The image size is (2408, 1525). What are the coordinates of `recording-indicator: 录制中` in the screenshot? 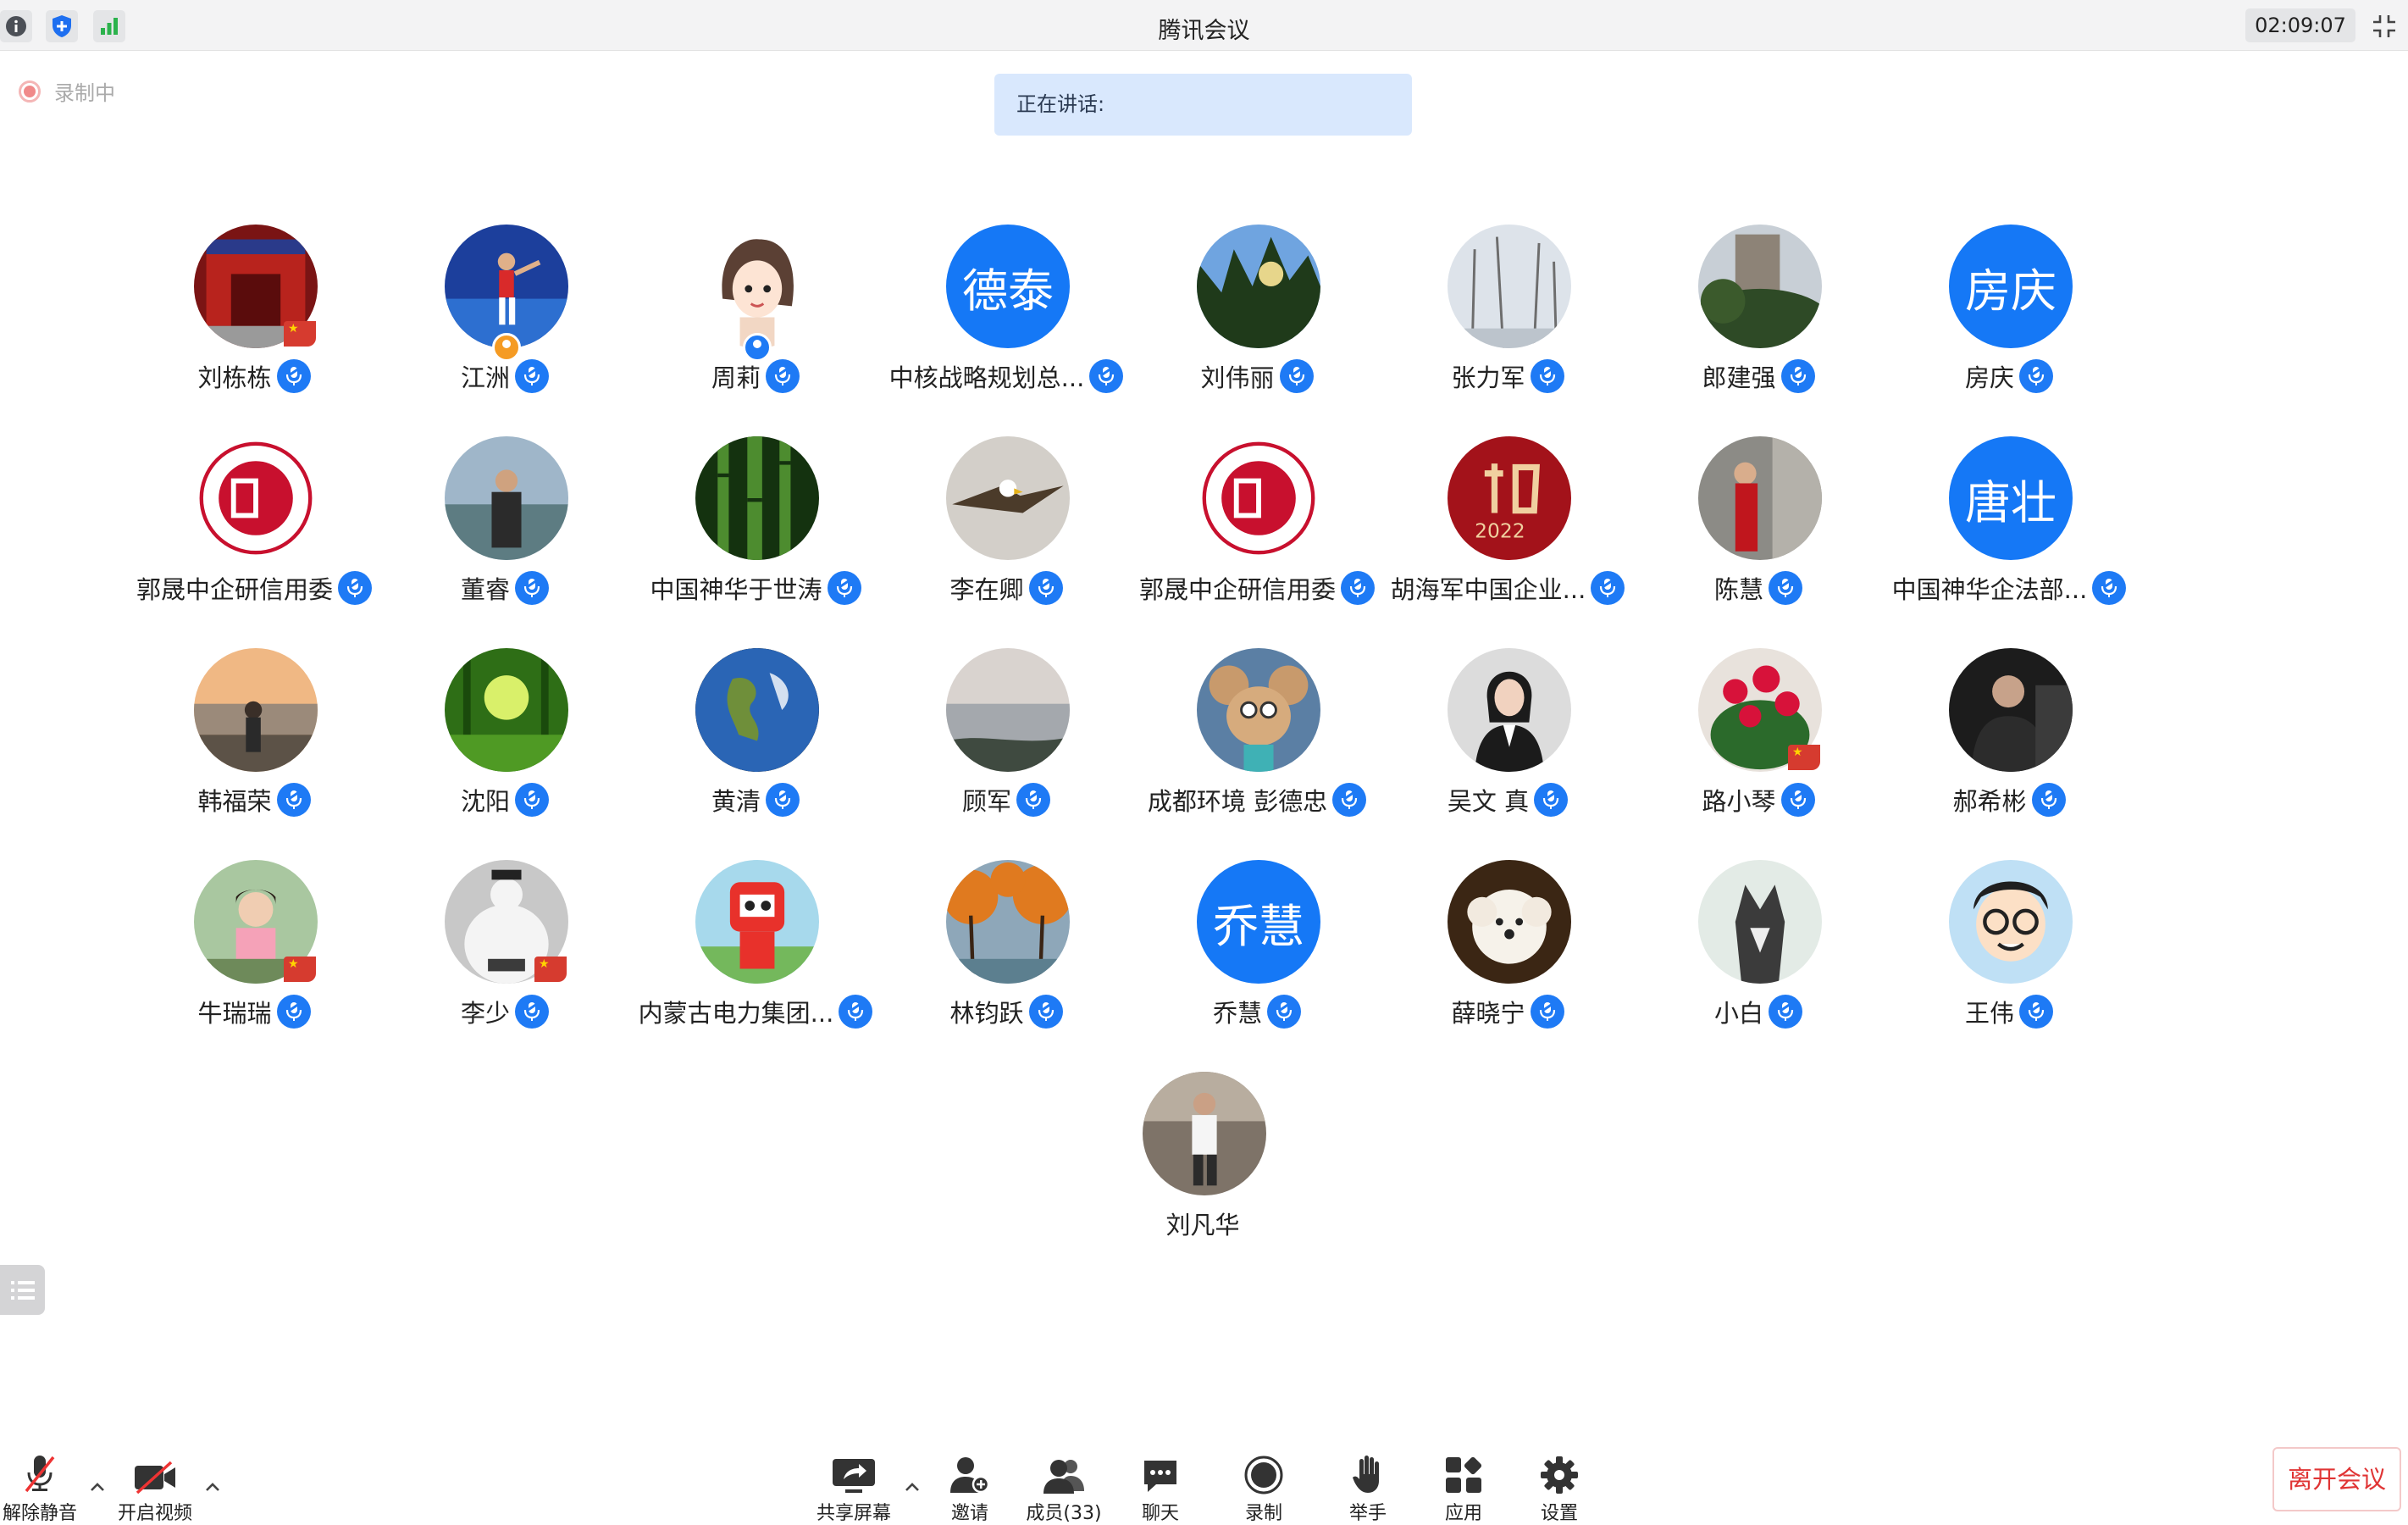 It's located at (67, 91).